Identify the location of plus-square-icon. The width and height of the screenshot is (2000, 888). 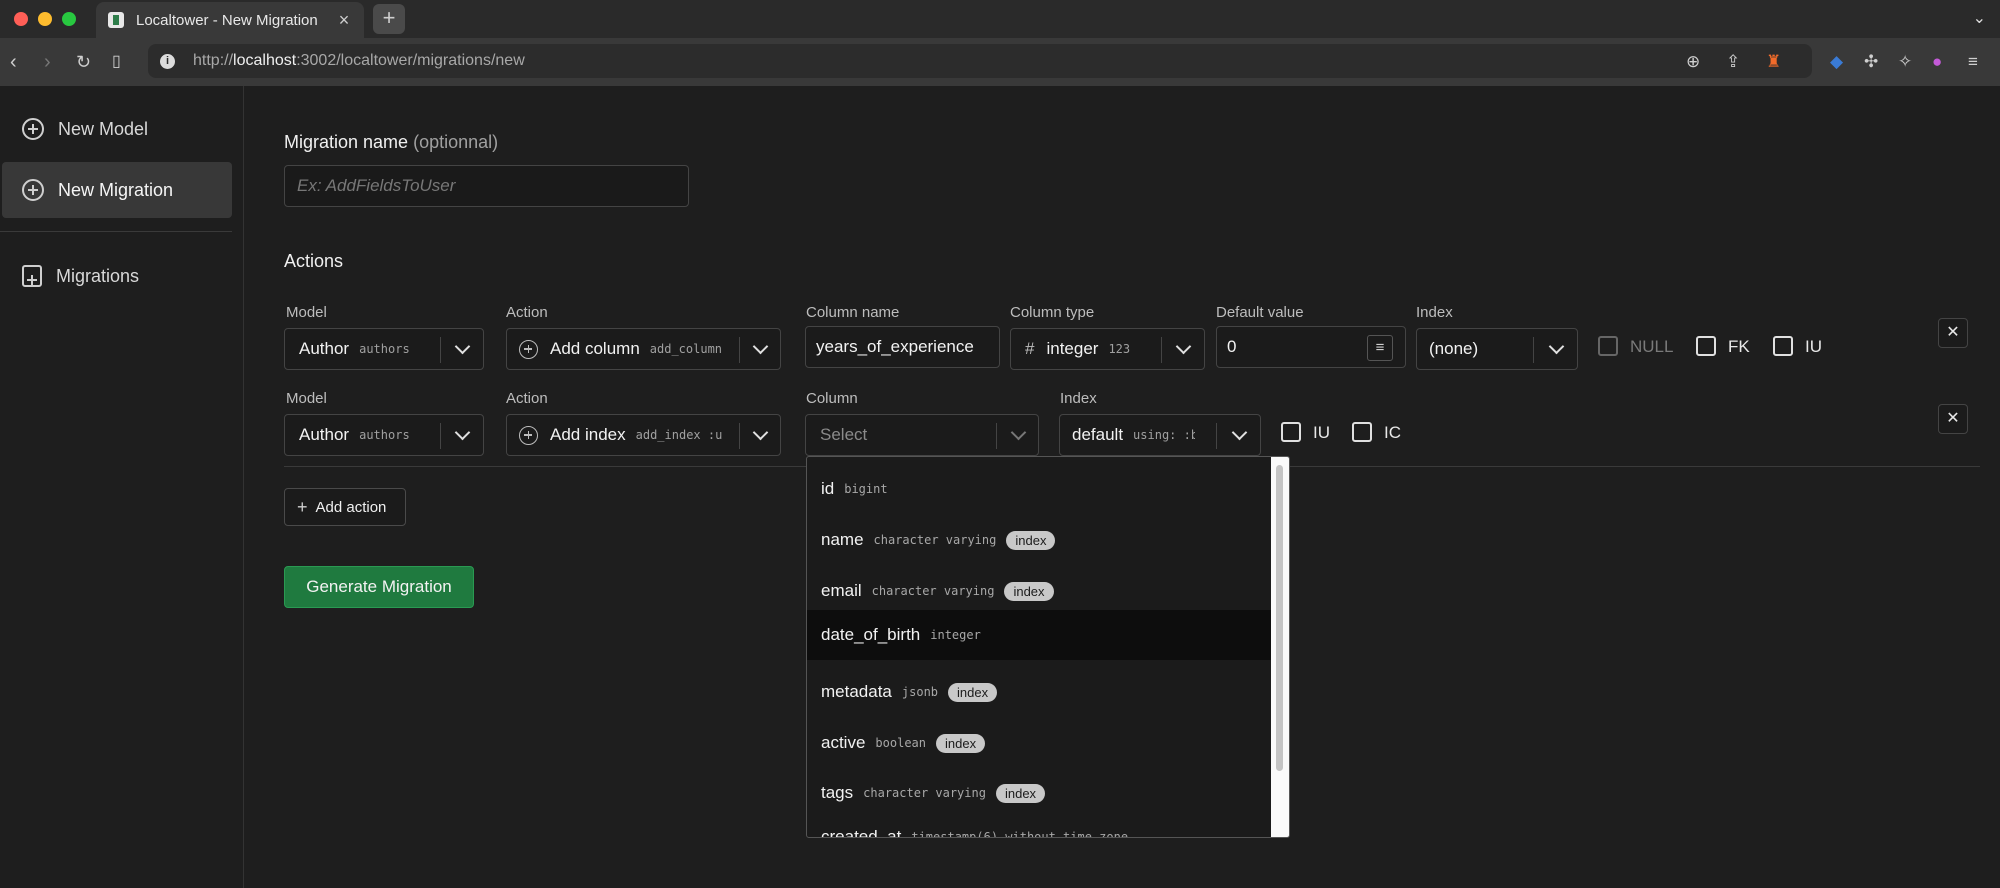
(32, 276).